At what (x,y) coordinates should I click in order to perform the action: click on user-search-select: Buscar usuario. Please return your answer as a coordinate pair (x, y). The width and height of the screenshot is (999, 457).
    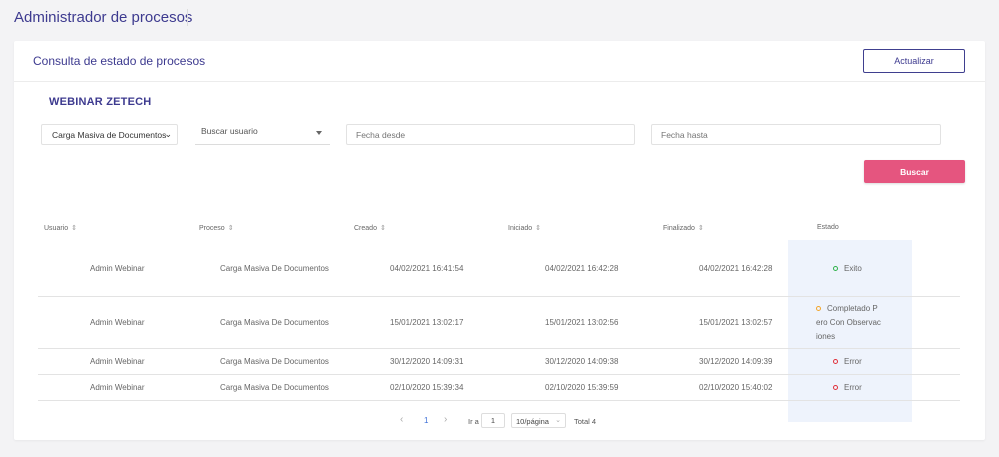
    Looking at the image, I should click on (262, 134).